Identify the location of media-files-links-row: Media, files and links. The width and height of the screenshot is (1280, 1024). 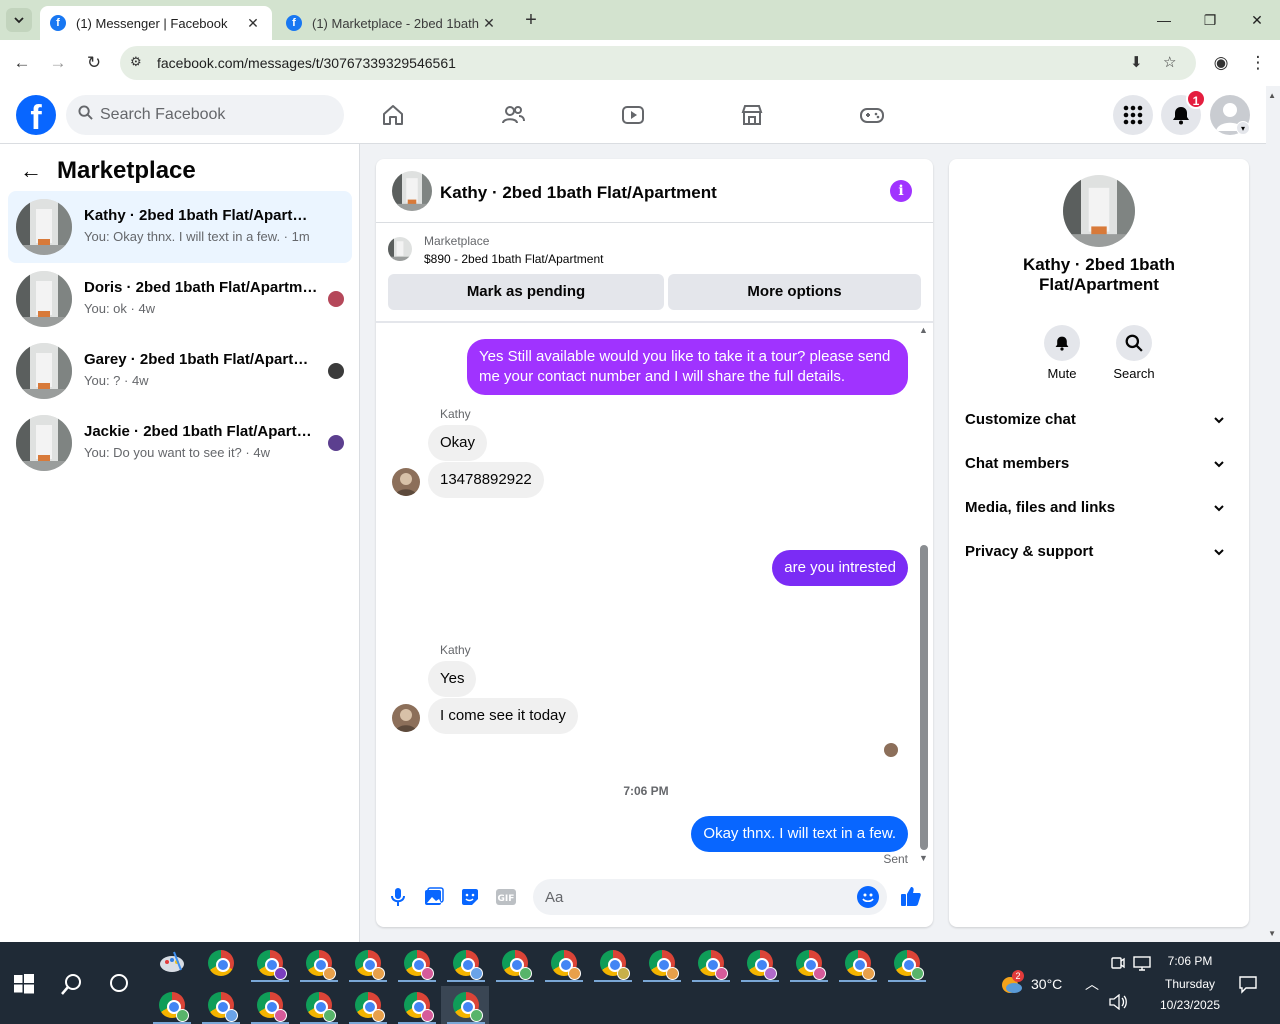
(1099, 511).